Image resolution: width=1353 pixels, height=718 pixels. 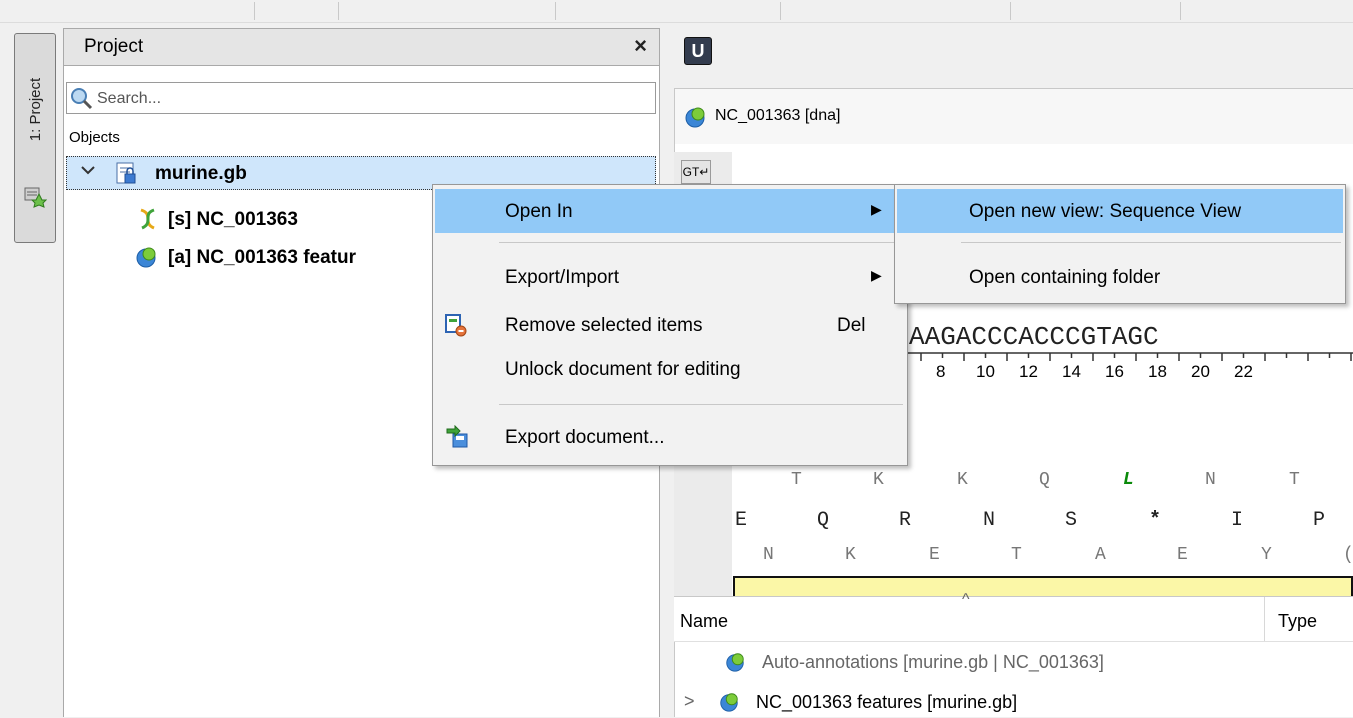 I want to click on amino-acid: A, so click(x=1100, y=555).